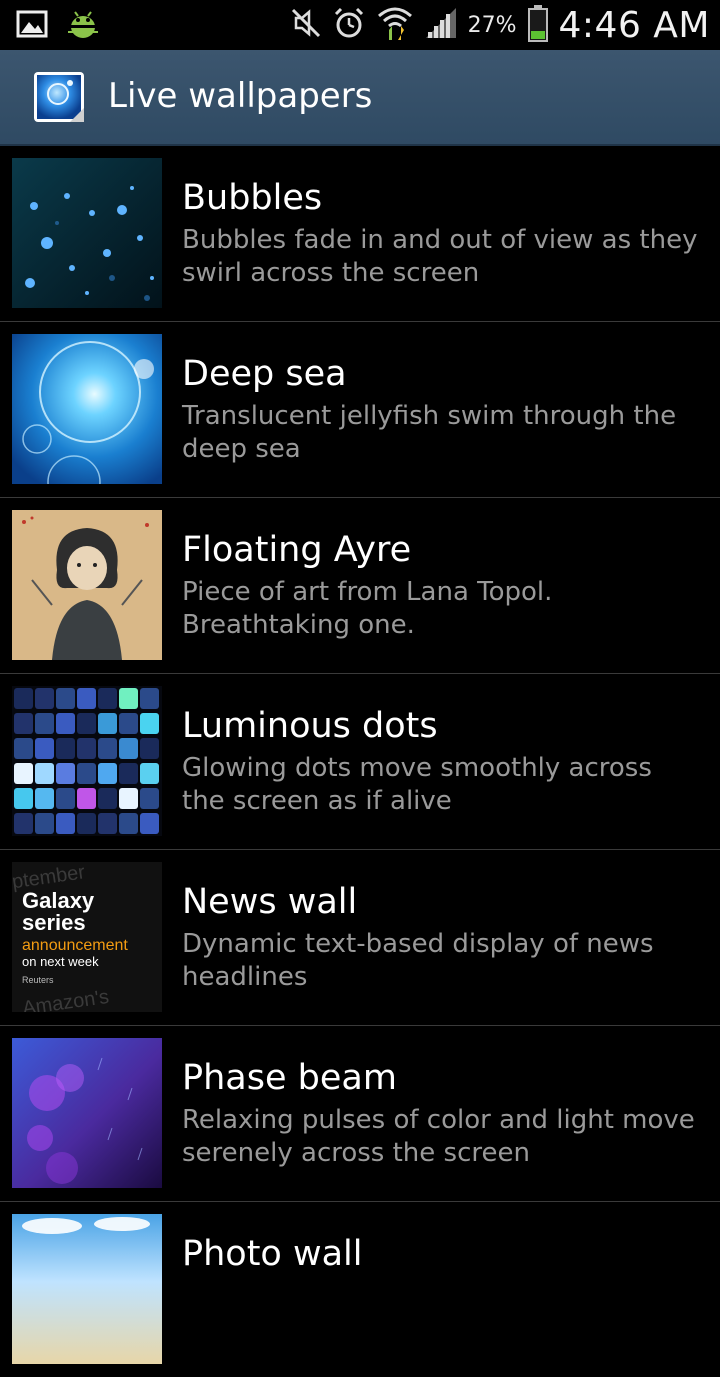 Image resolution: width=720 pixels, height=1377 pixels. Describe the element at coordinates (87, 1113) in the screenshot. I see `phase-beam-thumbnail` at that location.